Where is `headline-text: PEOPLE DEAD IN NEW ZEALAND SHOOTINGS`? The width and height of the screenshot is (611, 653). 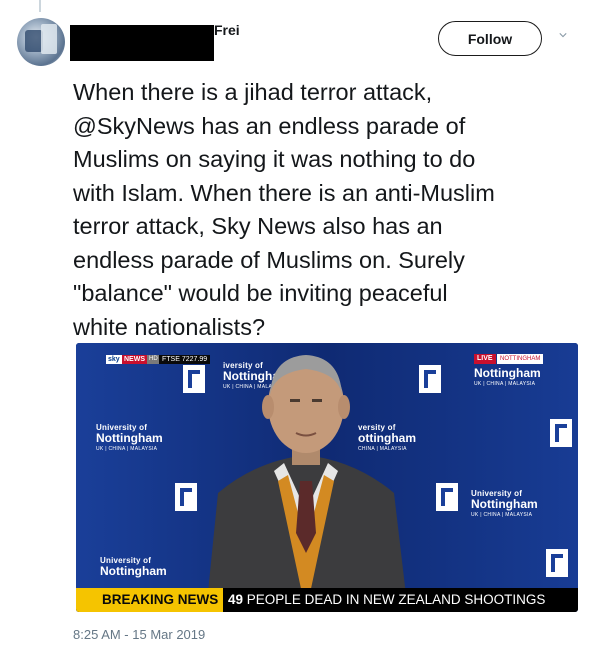 headline-text: PEOPLE DEAD IN NEW ZEALAND SHOOTINGS is located at coordinates (396, 599).